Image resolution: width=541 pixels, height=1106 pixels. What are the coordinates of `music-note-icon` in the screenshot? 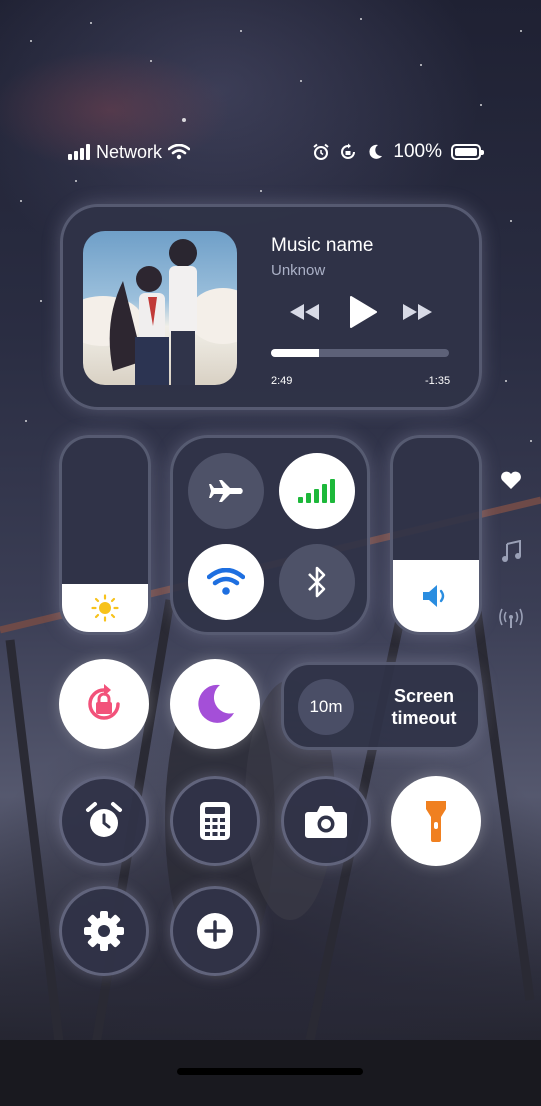 It's located at (511, 551).